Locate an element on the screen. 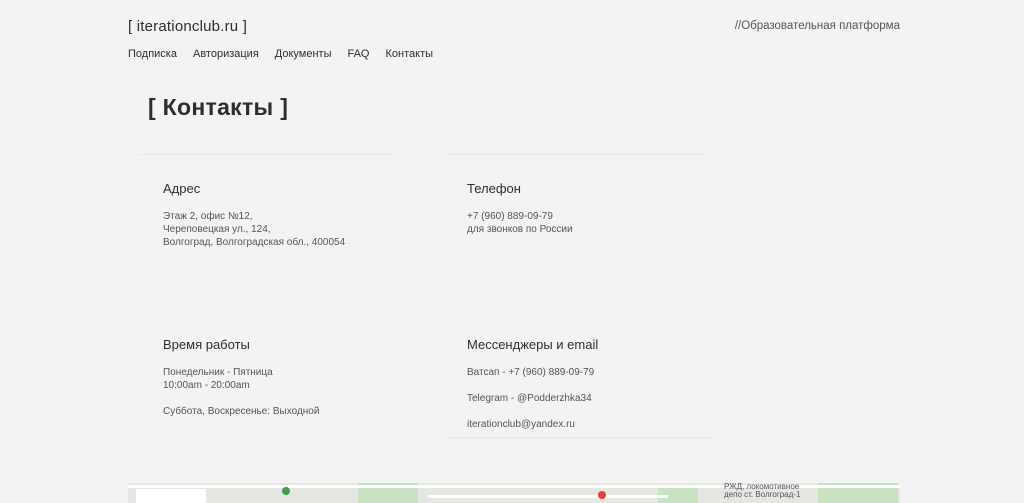  site-tagline: //Образовательная платформа is located at coordinates (817, 26).